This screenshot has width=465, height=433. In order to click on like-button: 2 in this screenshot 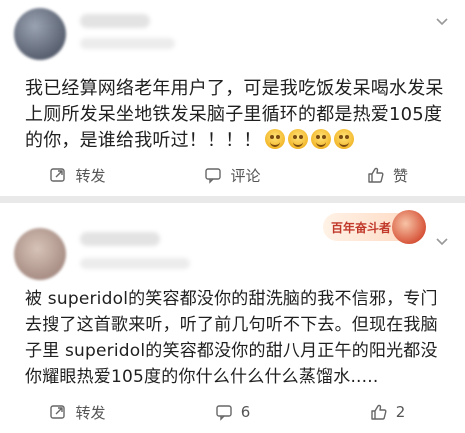, I will do `click(387, 412)`.